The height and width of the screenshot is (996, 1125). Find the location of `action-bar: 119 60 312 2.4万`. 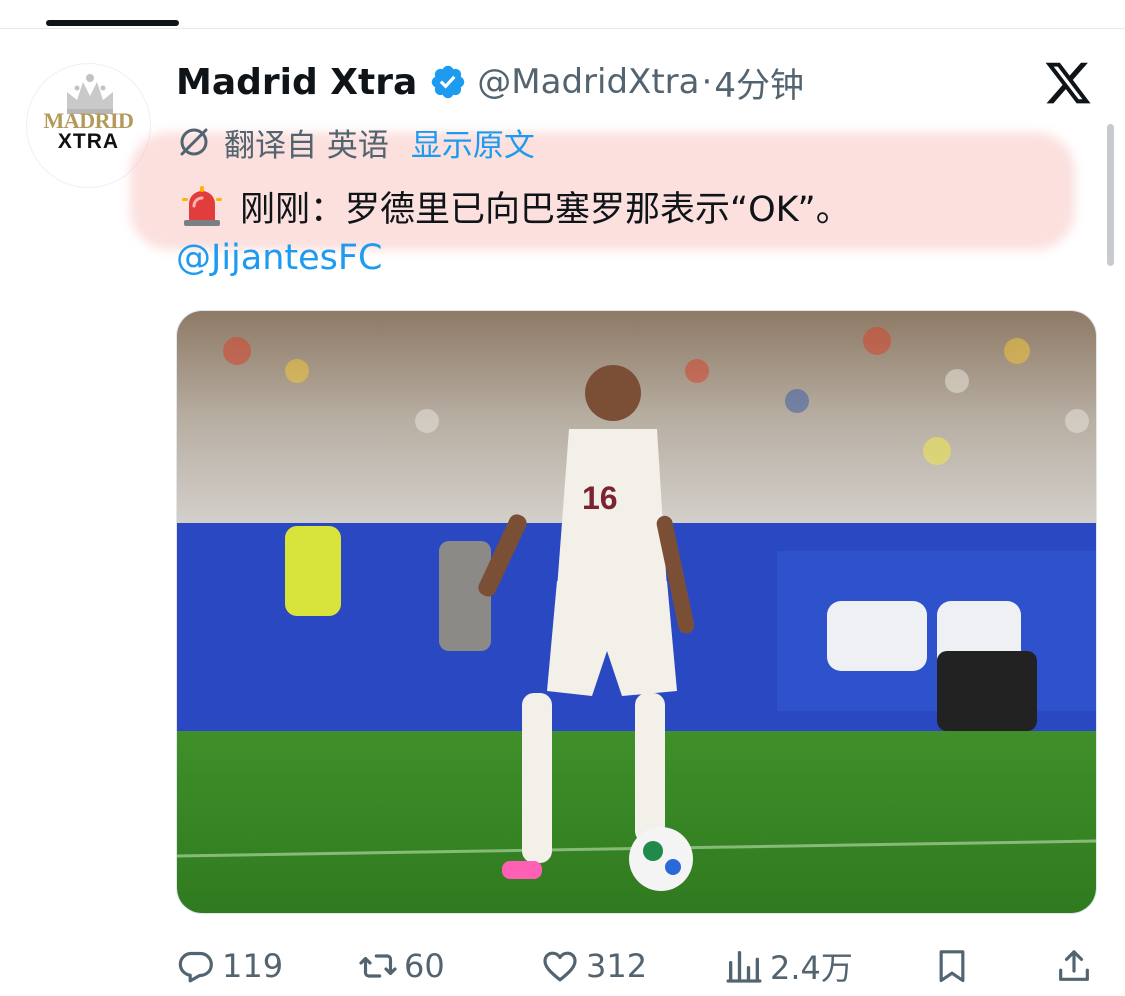

action-bar: 119 60 312 2.4万 is located at coordinates (636, 966).